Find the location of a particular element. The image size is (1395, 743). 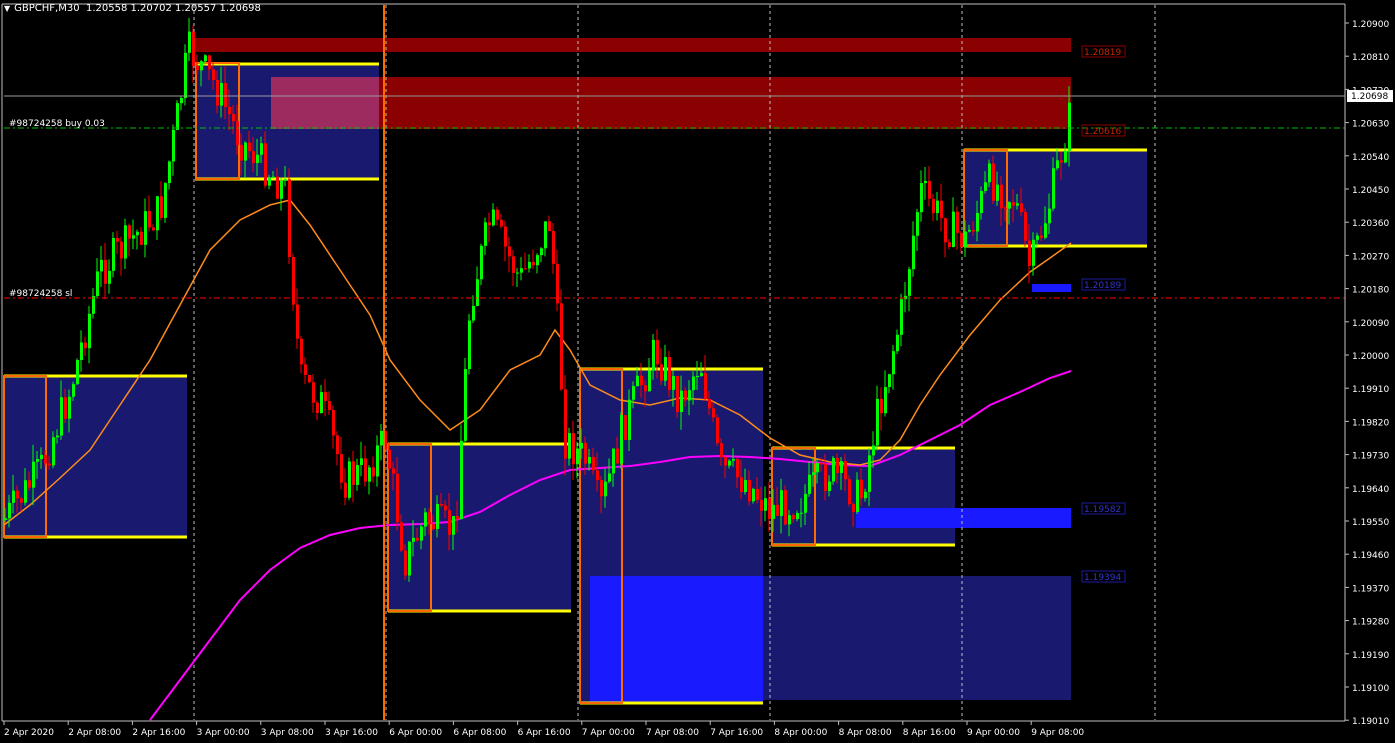

price-tick-label: 1.20090 is located at coordinates (1370, 324).